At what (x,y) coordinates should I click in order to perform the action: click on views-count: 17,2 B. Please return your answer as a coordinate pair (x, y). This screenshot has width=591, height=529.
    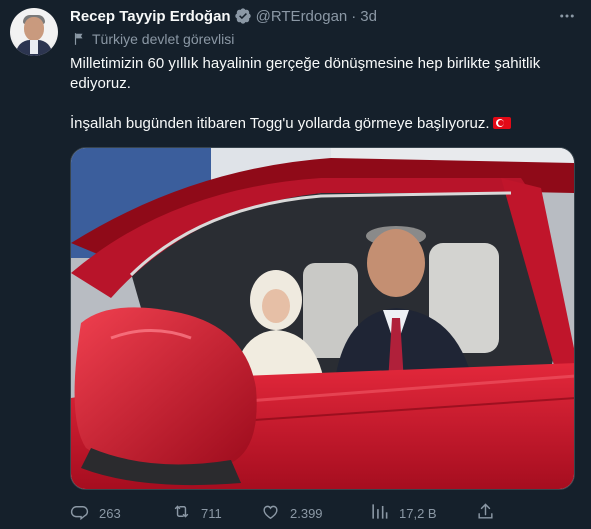
    Looking at the image, I should click on (418, 513).